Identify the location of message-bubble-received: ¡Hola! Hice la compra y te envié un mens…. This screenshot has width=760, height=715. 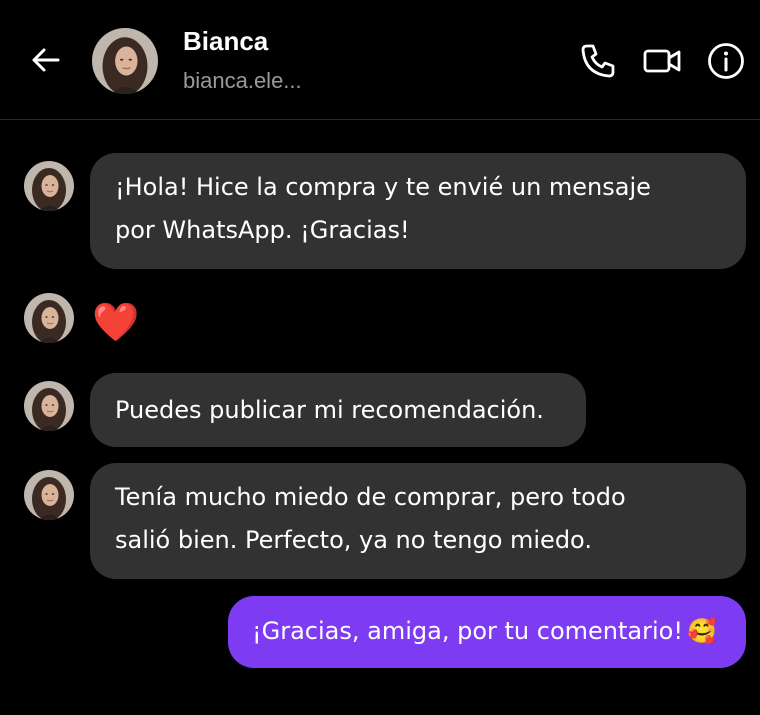
(418, 211).